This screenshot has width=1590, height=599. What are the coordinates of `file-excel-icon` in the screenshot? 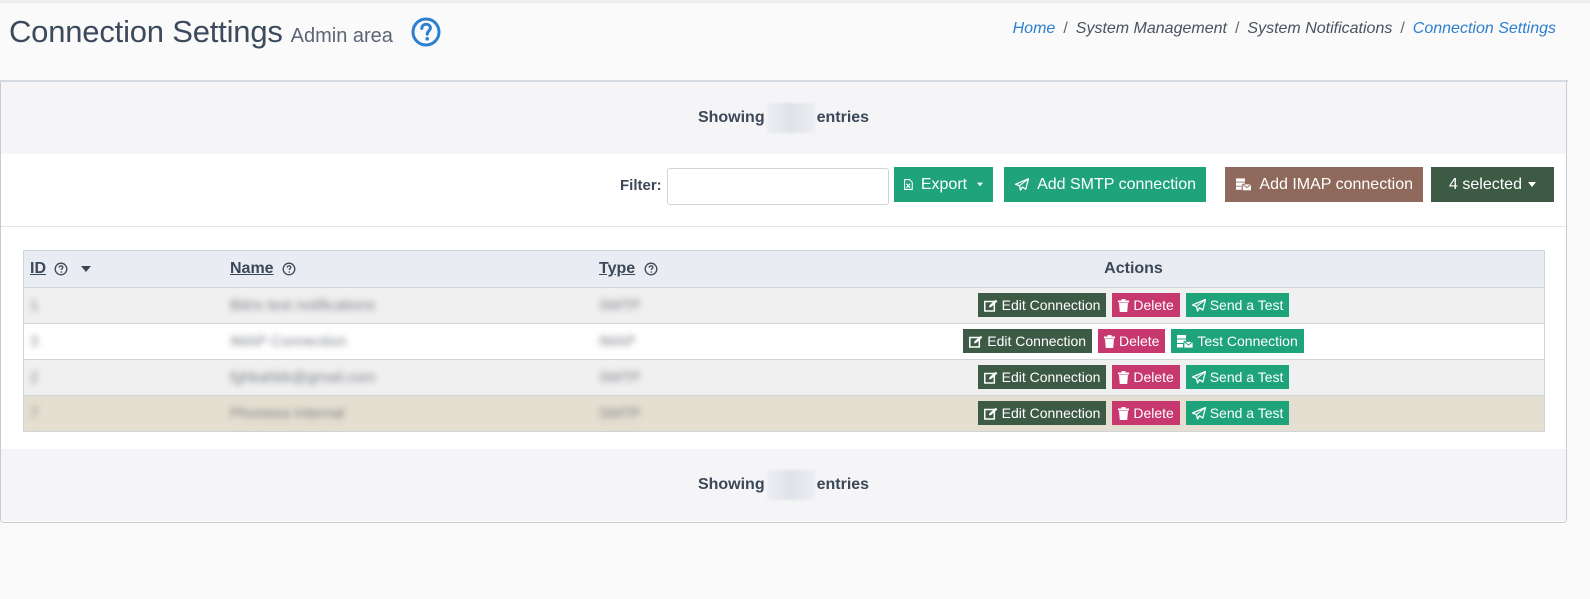 It's located at (908, 184).